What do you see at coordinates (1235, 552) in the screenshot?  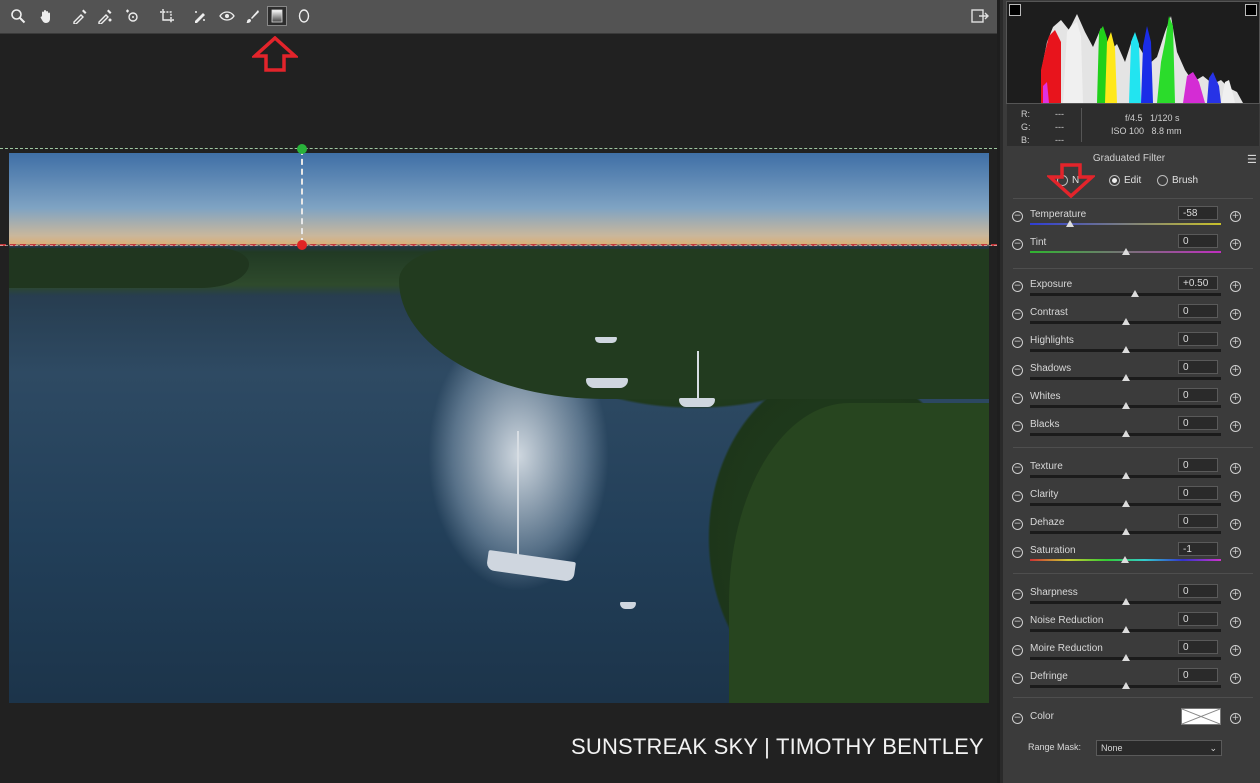 I see `saturation-increase-icon: +` at bounding box center [1235, 552].